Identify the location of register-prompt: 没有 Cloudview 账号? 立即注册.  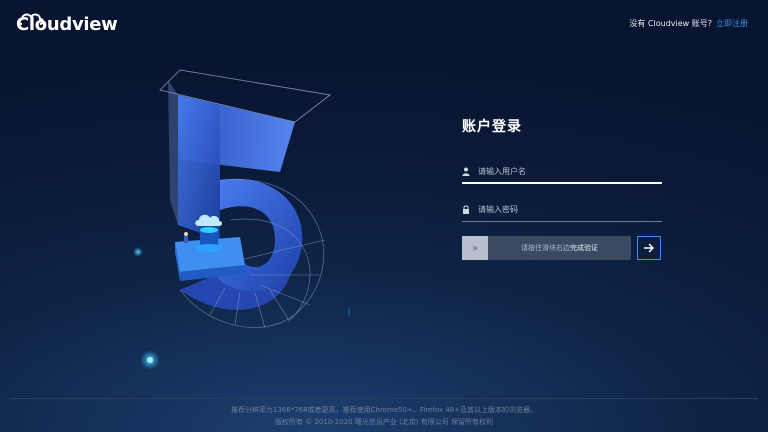
(688, 23).